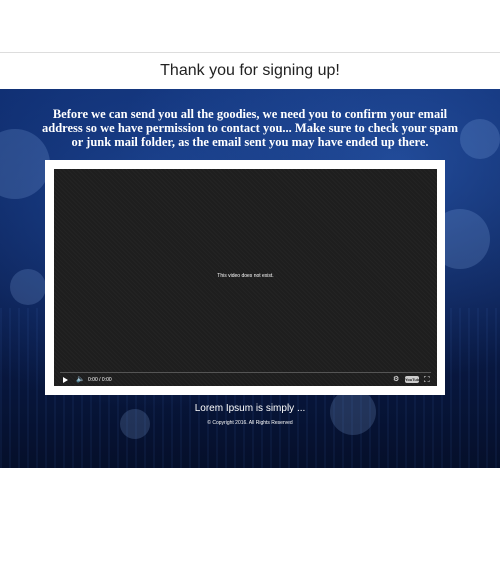 Image resolution: width=500 pixels, height=580 pixels. I want to click on header-divider, so click(250, 52).